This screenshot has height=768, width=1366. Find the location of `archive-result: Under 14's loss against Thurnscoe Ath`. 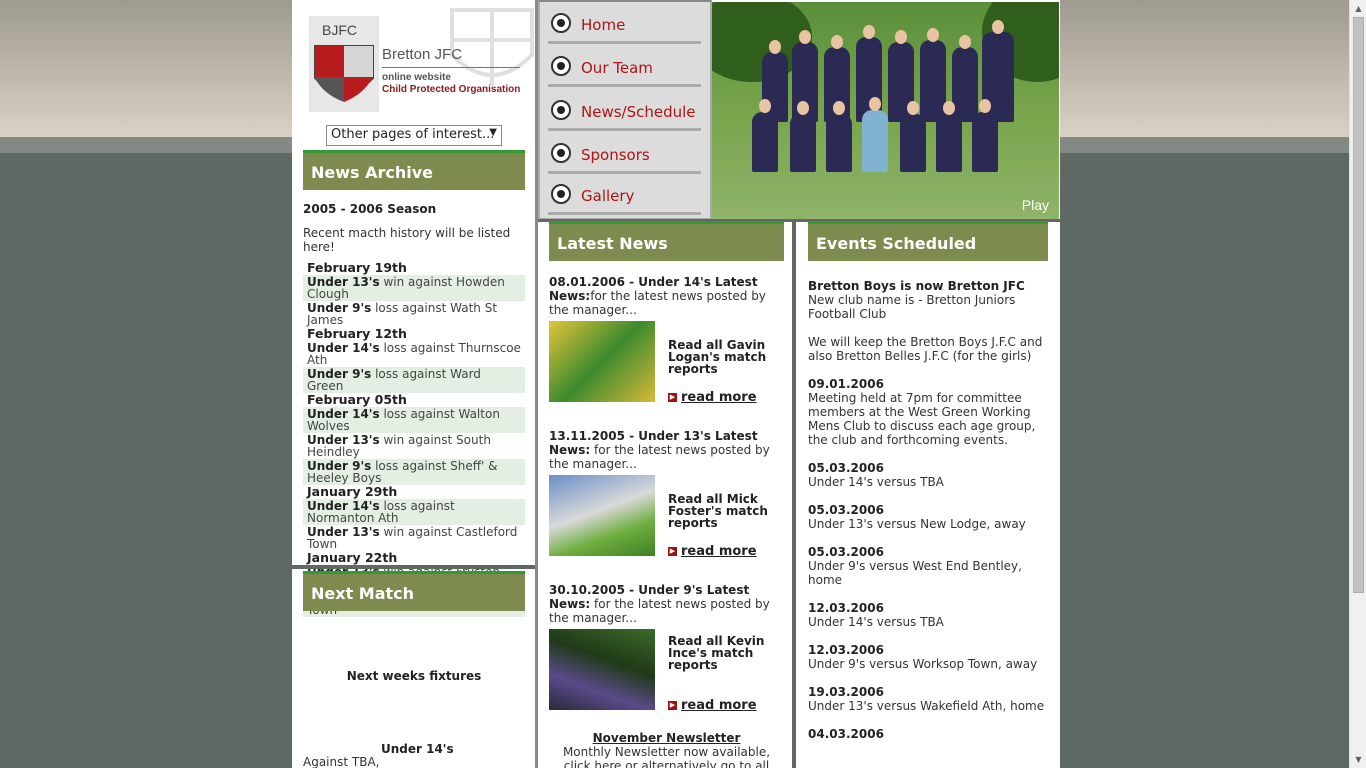

archive-result: Under 14's loss against Thurnscoe Ath is located at coordinates (414, 354).